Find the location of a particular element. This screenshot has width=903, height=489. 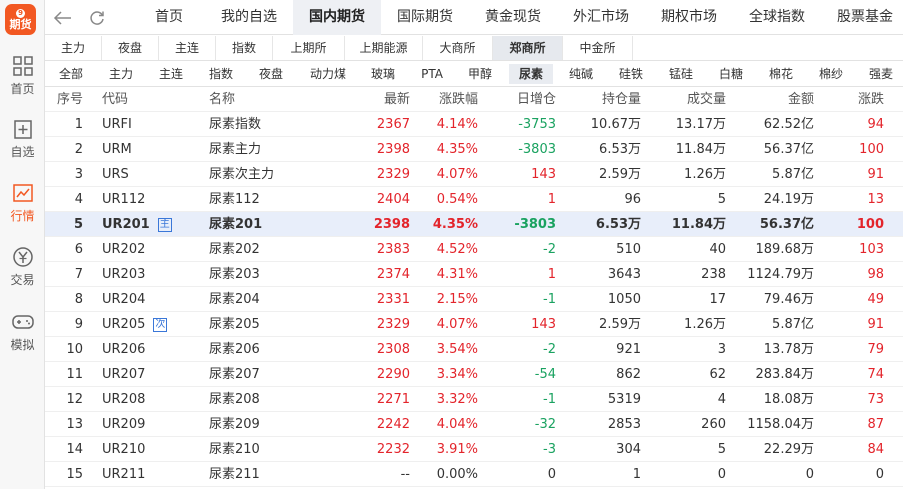

table-row: 12 UR208 尿素208 2271 3.32% -1 5319 4 18.08万 73 is located at coordinates (474, 399).